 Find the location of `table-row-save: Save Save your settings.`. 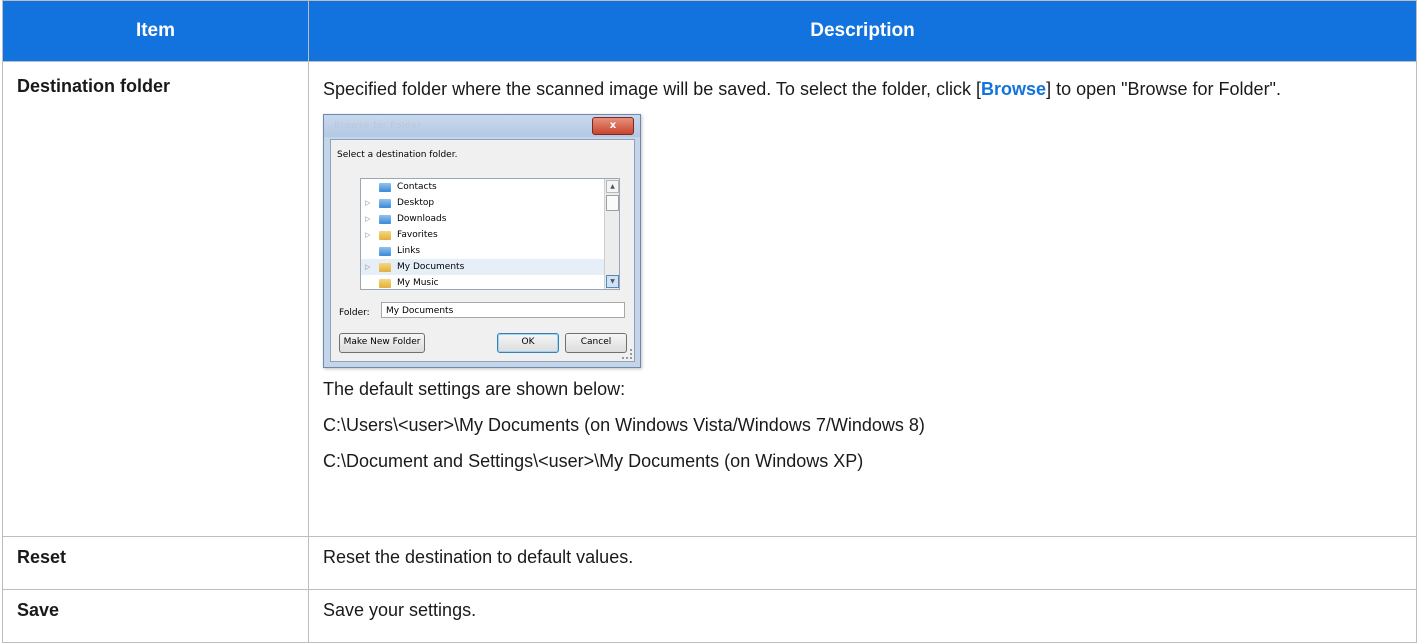

table-row-save: Save Save your settings. is located at coordinates (709, 616).